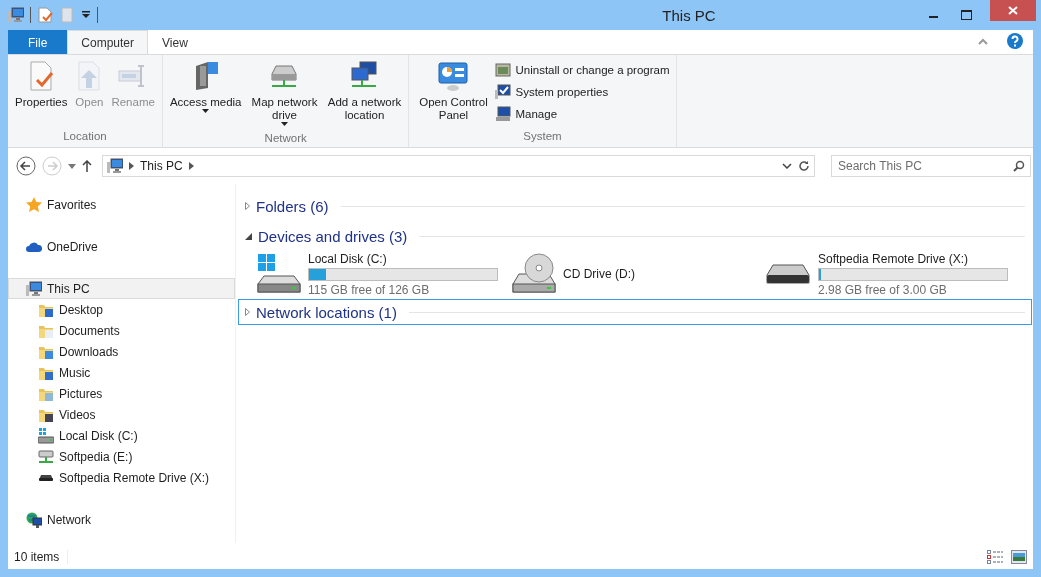 Image resolution: width=1041 pixels, height=577 pixels. Describe the element at coordinates (458, 166) in the screenshot. I see `address-bar: This PC` at that location.